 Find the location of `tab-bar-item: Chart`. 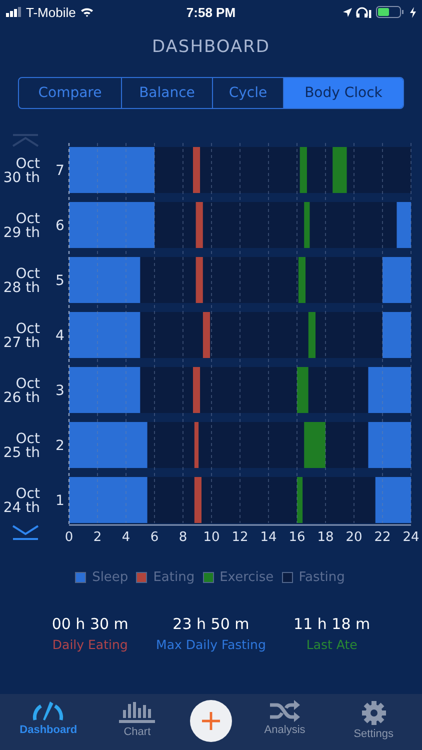

tab-bar-item: Chart is located at coordinates (137, 716).